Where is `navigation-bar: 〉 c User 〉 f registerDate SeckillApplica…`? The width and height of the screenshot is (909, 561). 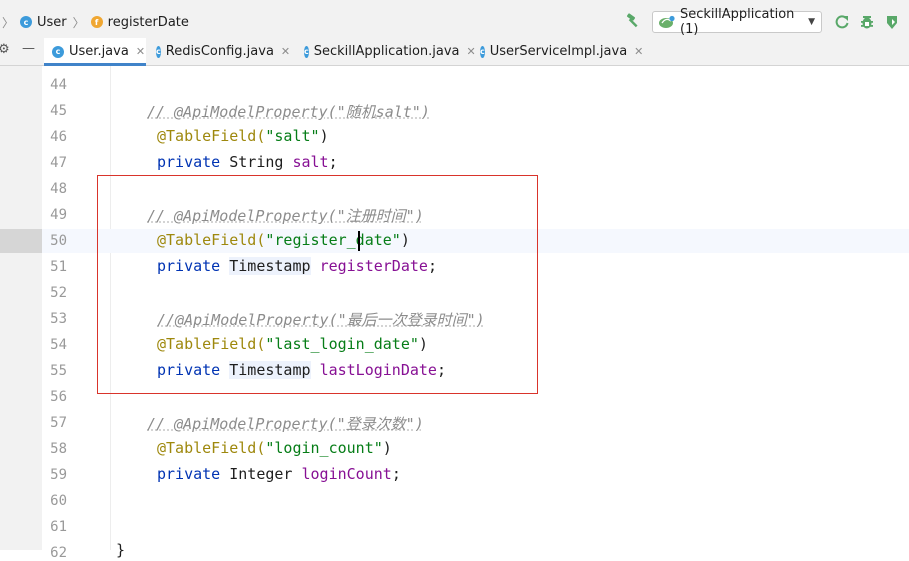 navigation-bar: 〉 c User 〉 f registerDate SeckillApplica… is located at coordinates (454, 19).